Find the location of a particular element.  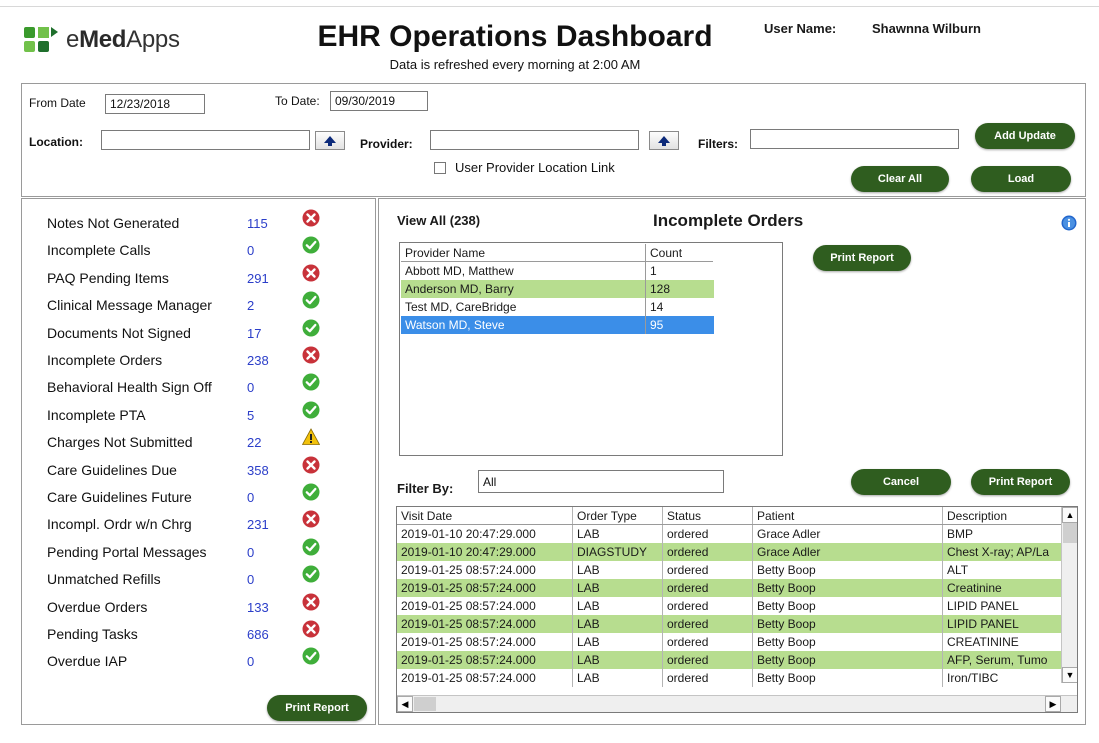

orders-vertical-scrollbar: ▲ ▼ is located at coordinates (1069, 595).